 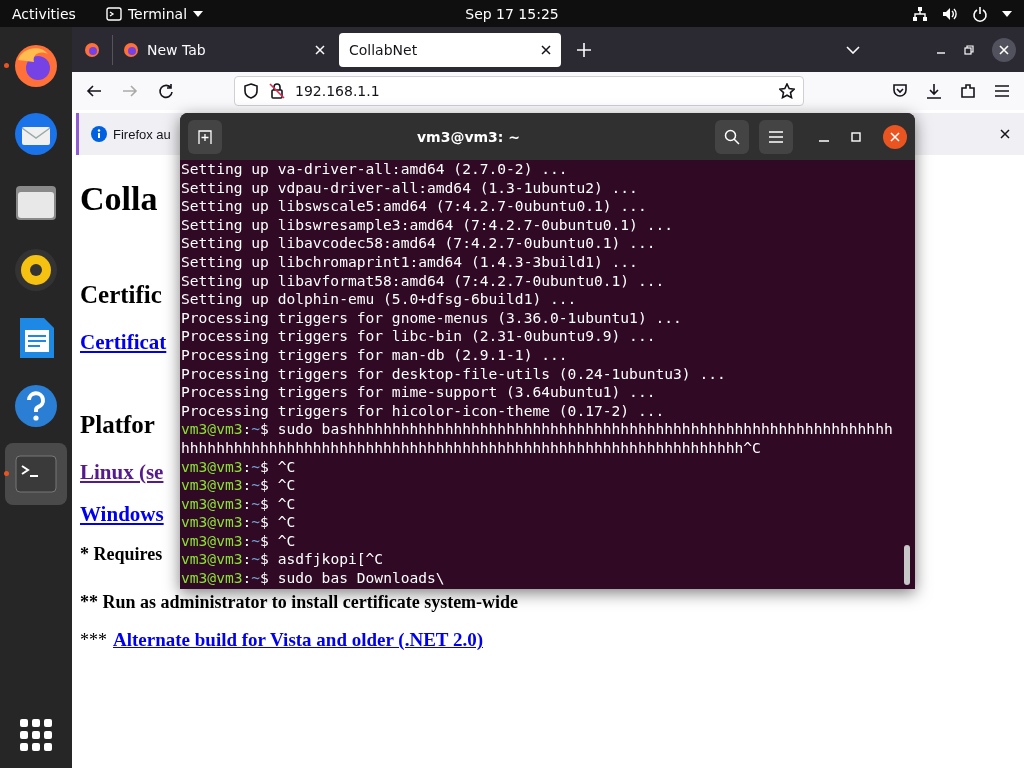 I want to click on close-button, so click(x=895, y=136).